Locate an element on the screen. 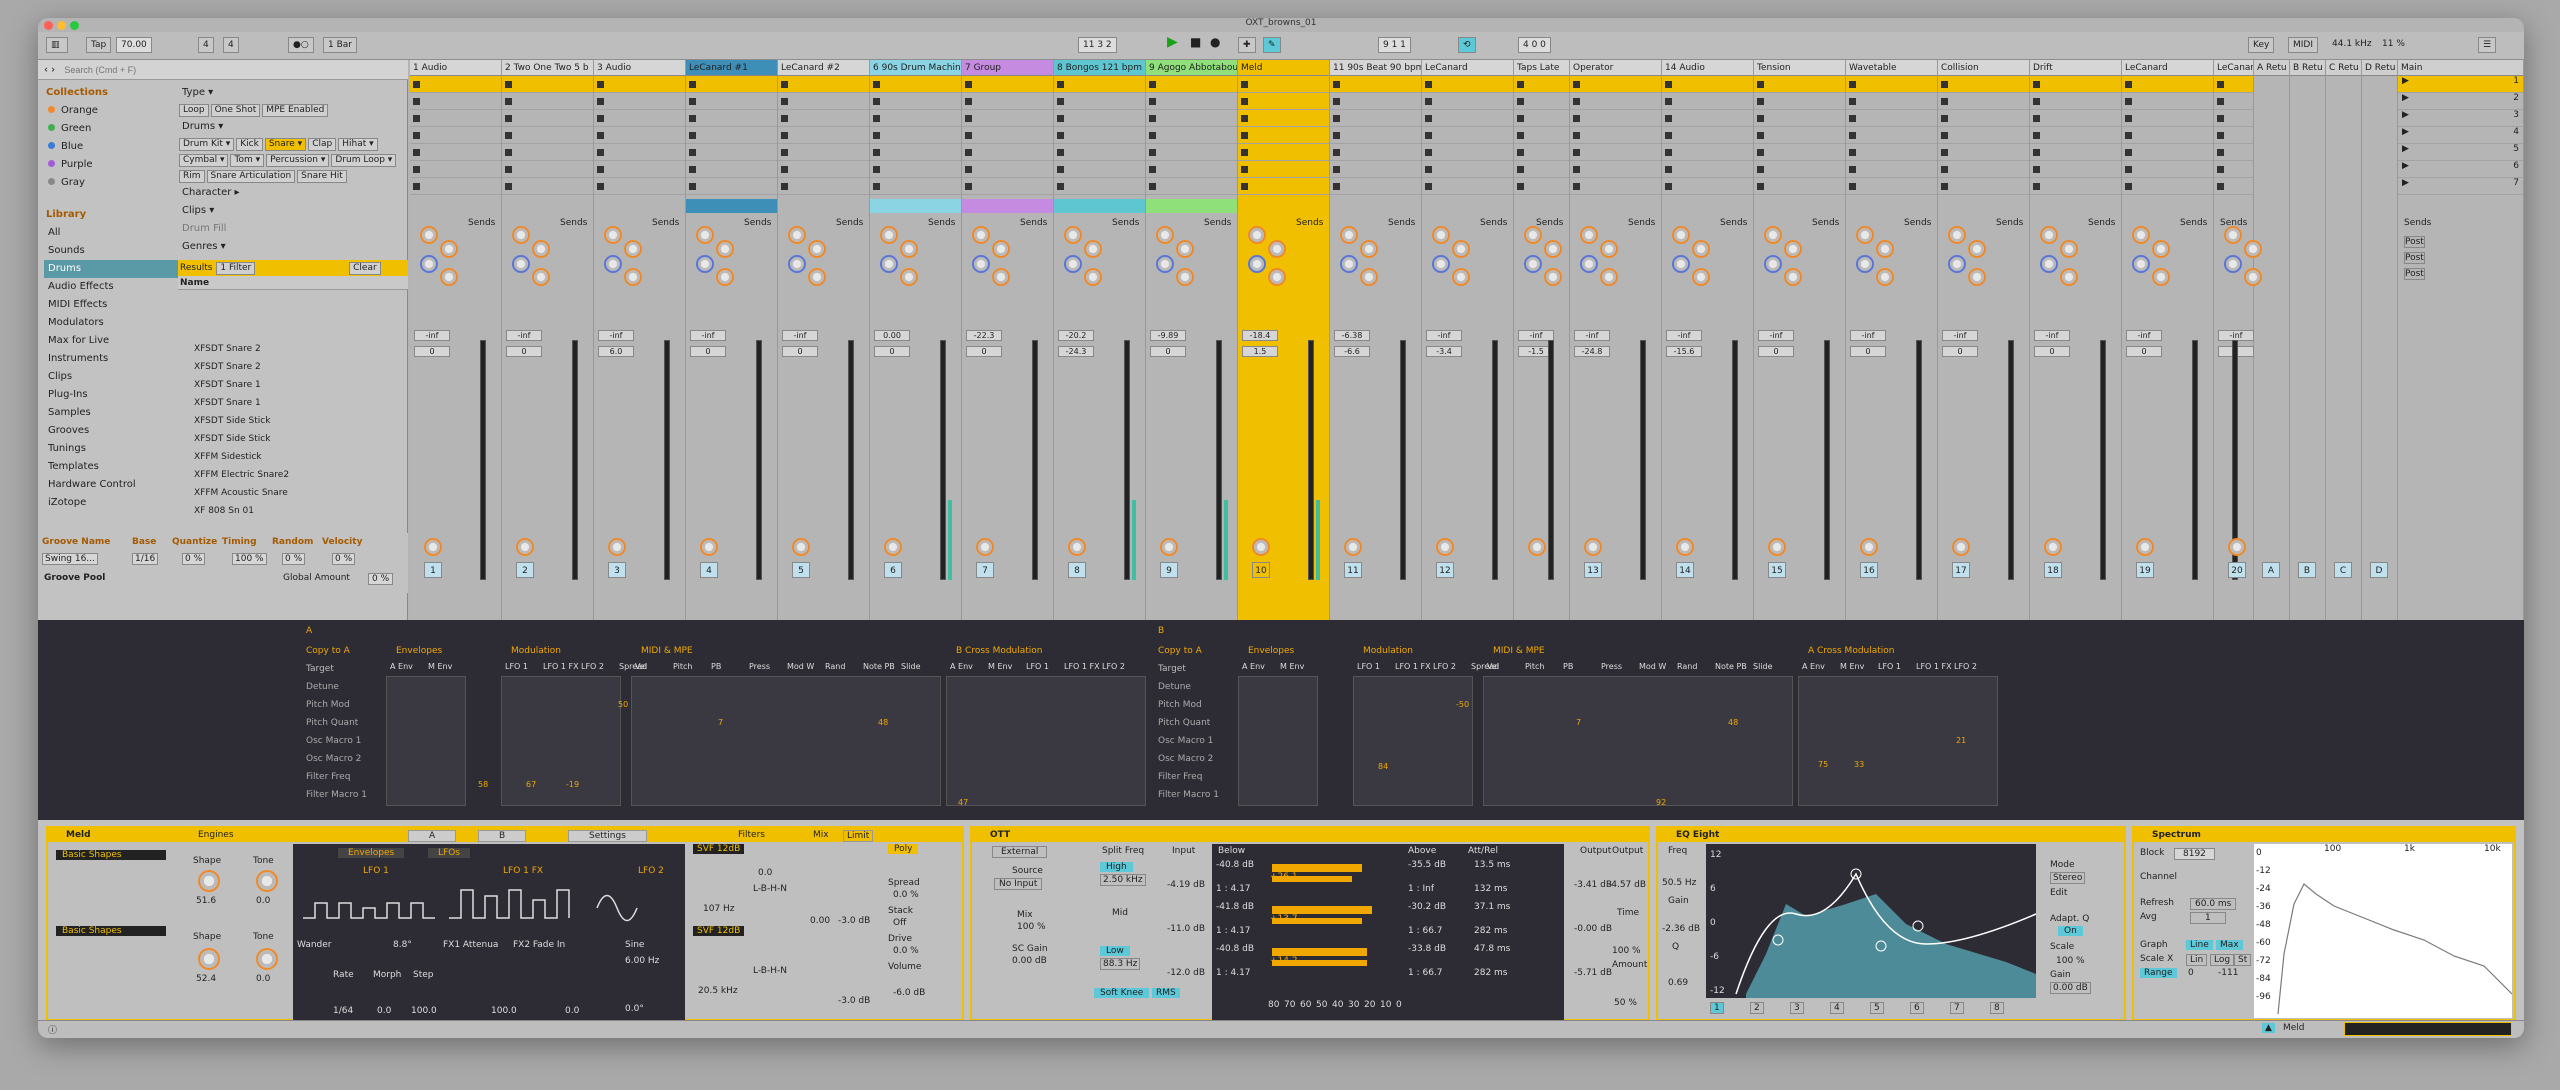 The width and height of the screenshot is (2560, 1090). mm-b-value: 84 is located at coordinates (1383, 766).